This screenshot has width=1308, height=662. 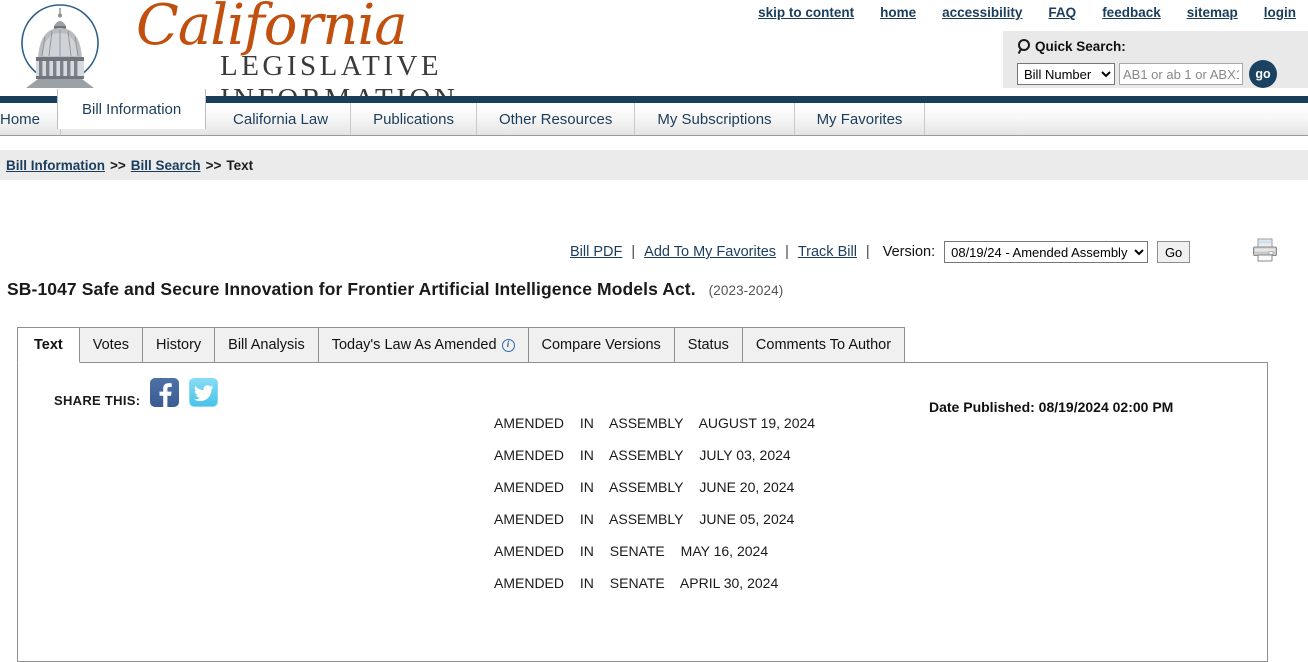 I want to click on breadcrumb-link-bill-search: Bill Search, so click(x=166, y=165).